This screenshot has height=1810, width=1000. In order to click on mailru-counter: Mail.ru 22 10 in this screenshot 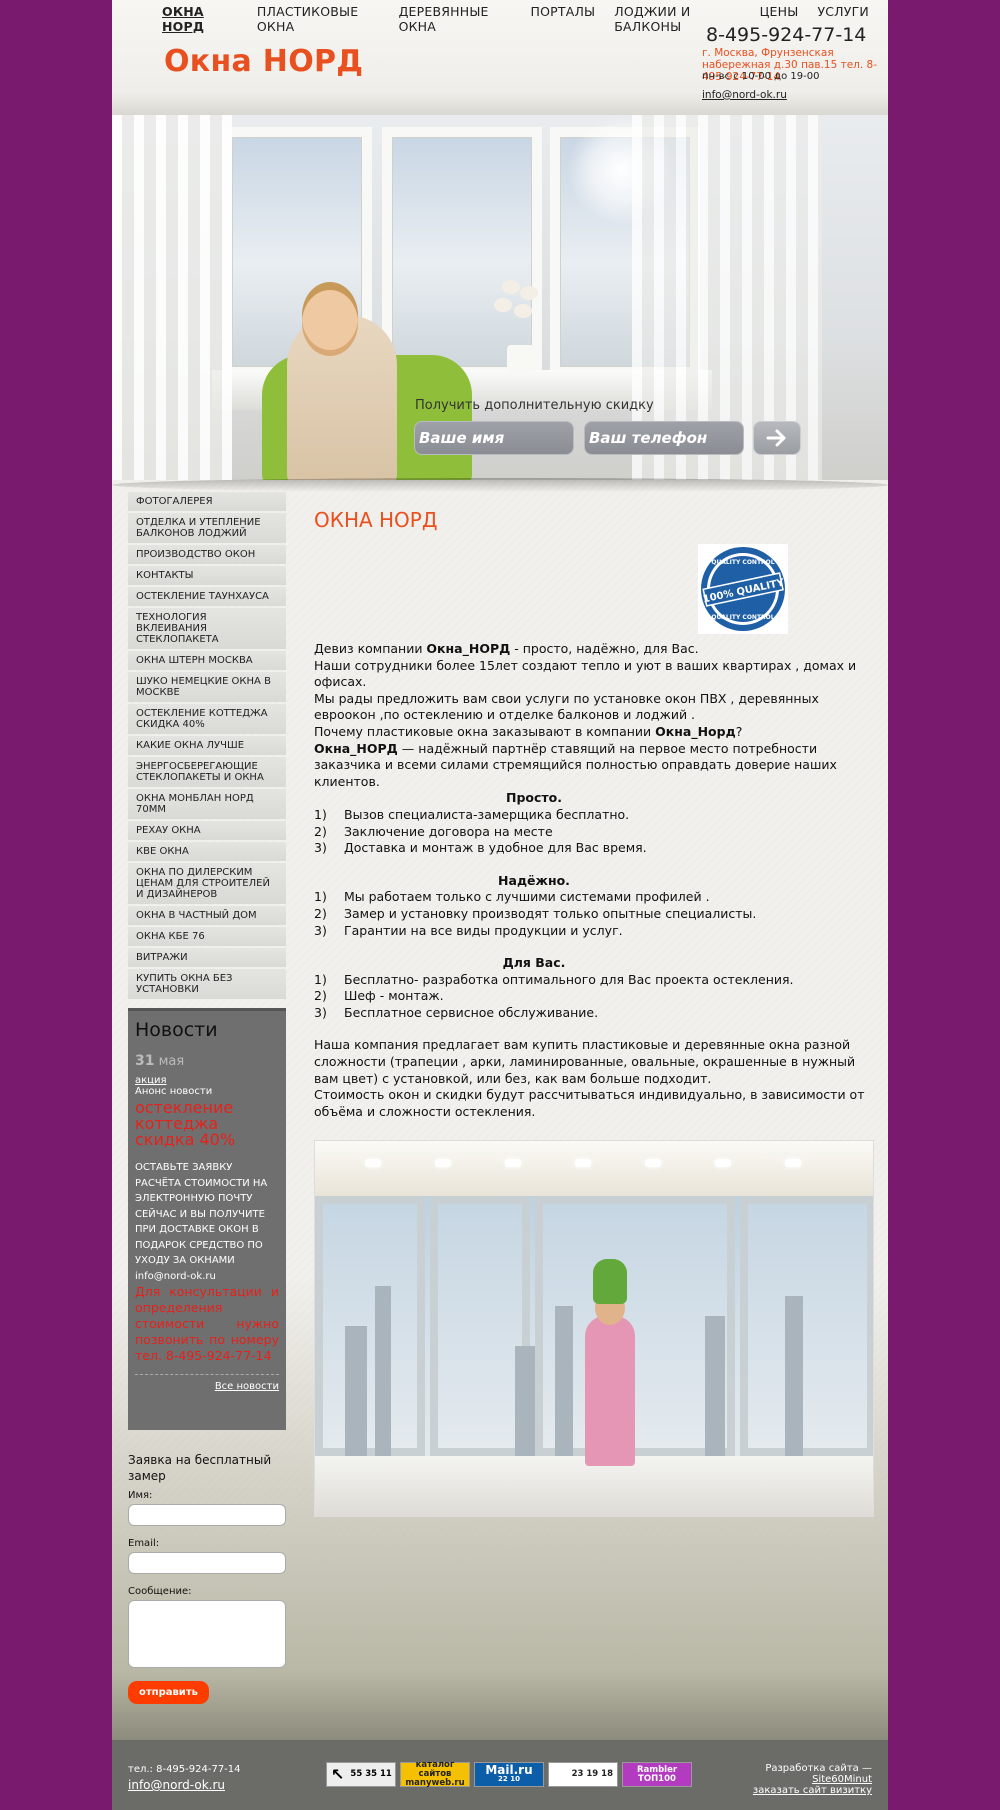, I will do `click(509, 1774)`.